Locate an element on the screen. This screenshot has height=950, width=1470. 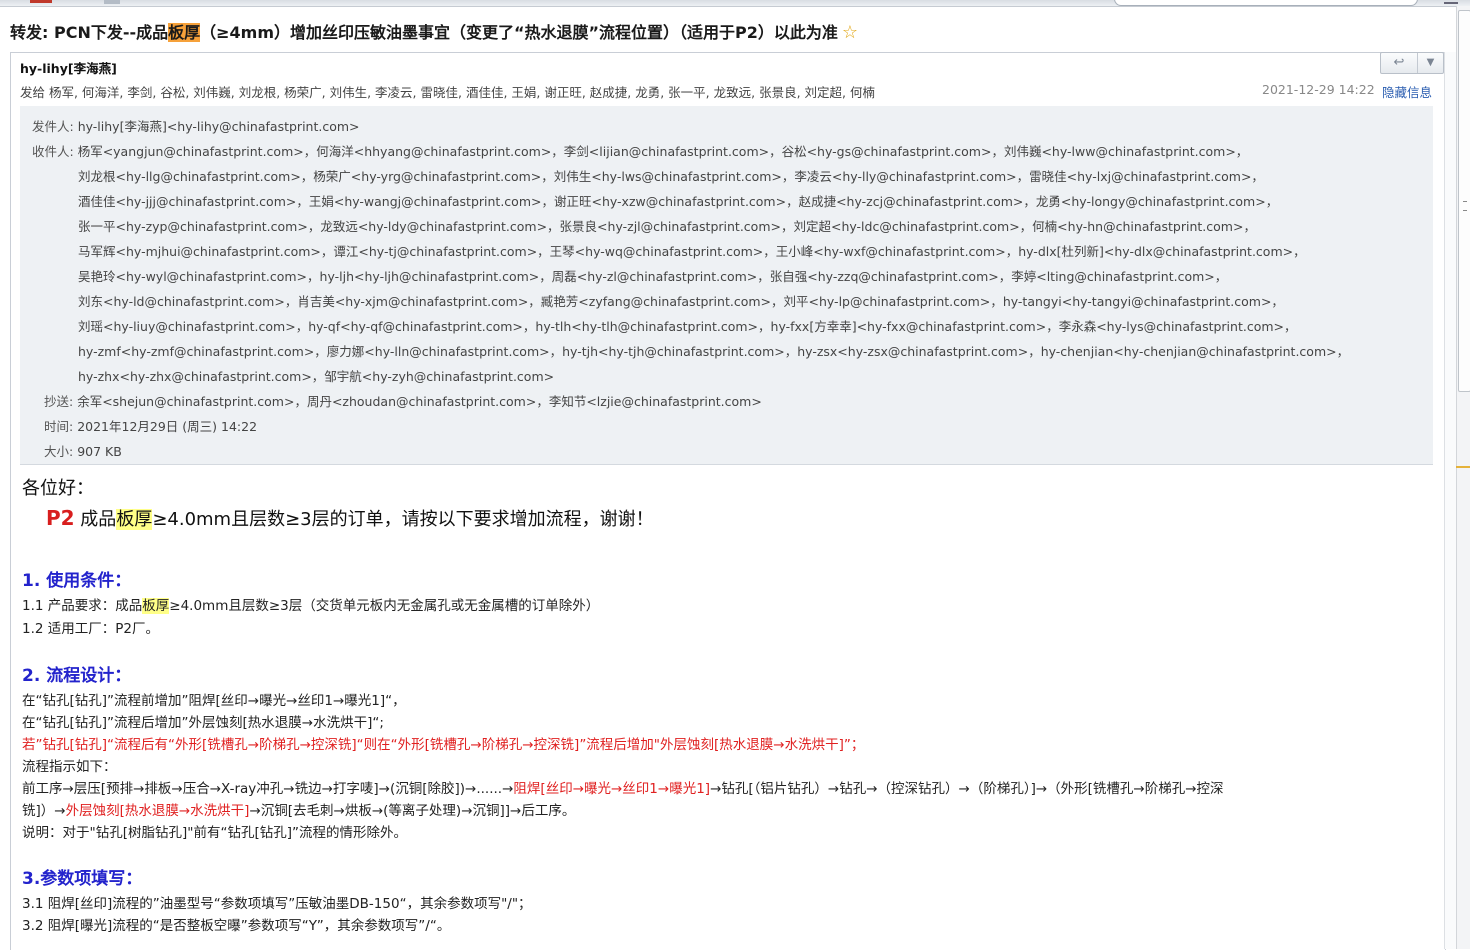
section-2-title: 2. 流程设计： is located at coordinates (77, 676).